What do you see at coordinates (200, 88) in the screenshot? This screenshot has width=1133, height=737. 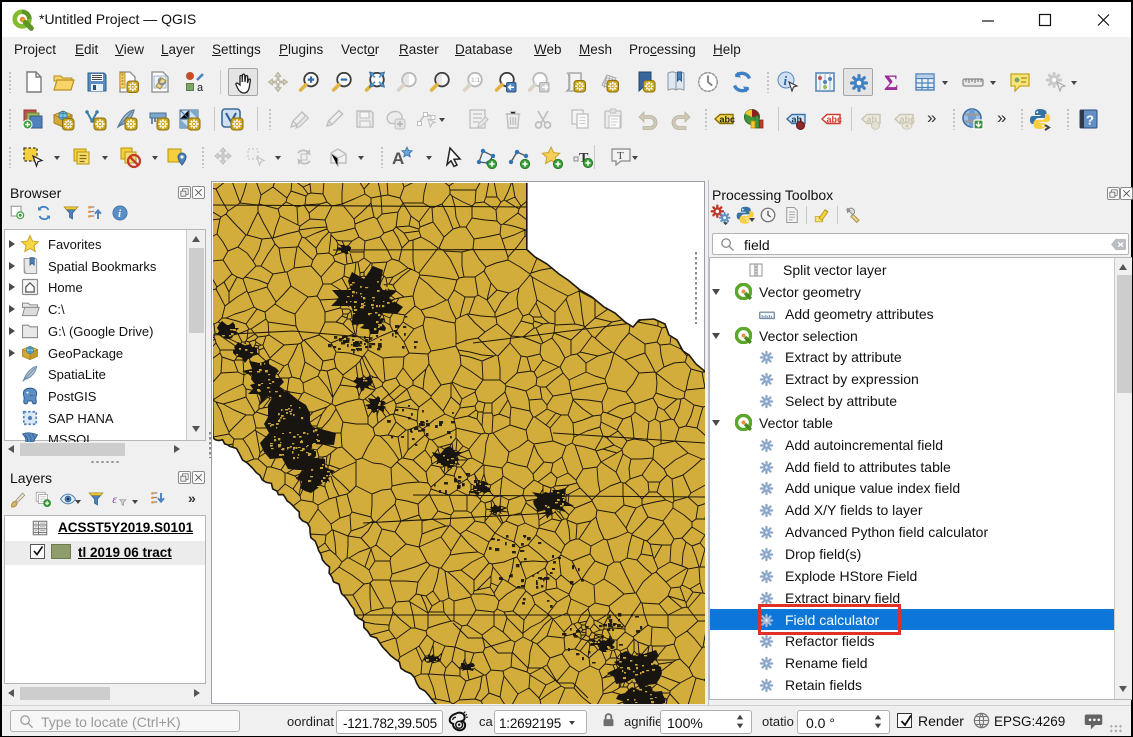 I see `svg-text: a` at bounding box center [200, 88].